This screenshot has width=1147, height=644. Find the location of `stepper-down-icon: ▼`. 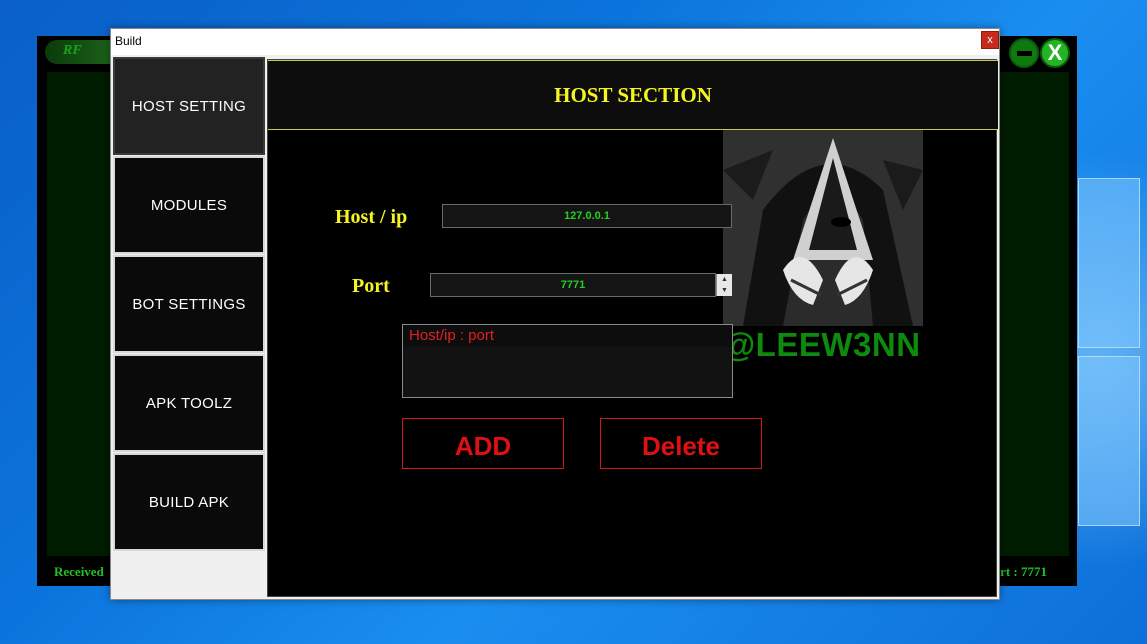

stepper-down-icon: ▼ is located at coordinates (724, 290).